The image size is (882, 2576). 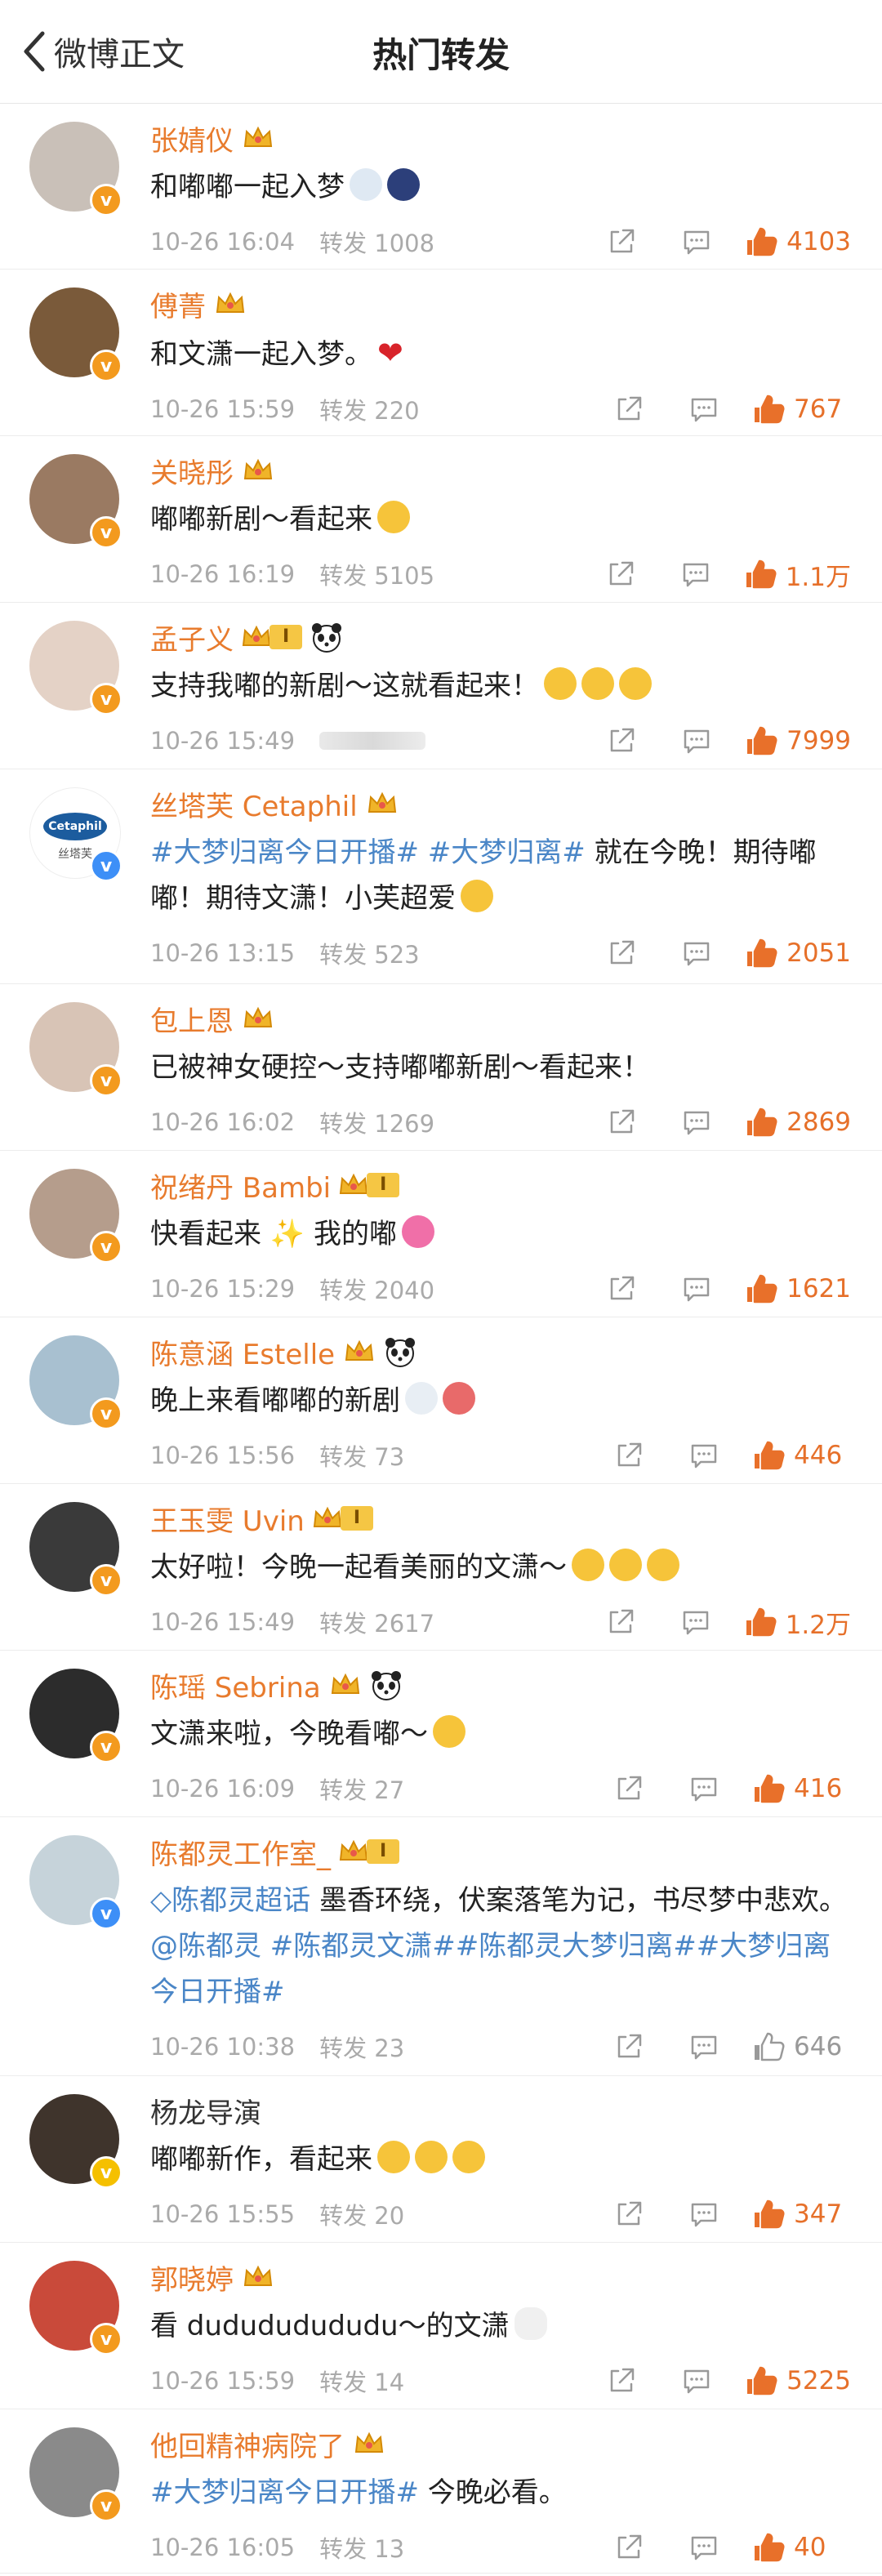 I want to click on user-name: 陈瑶 Sebrina, so click(x=236, y=1685).